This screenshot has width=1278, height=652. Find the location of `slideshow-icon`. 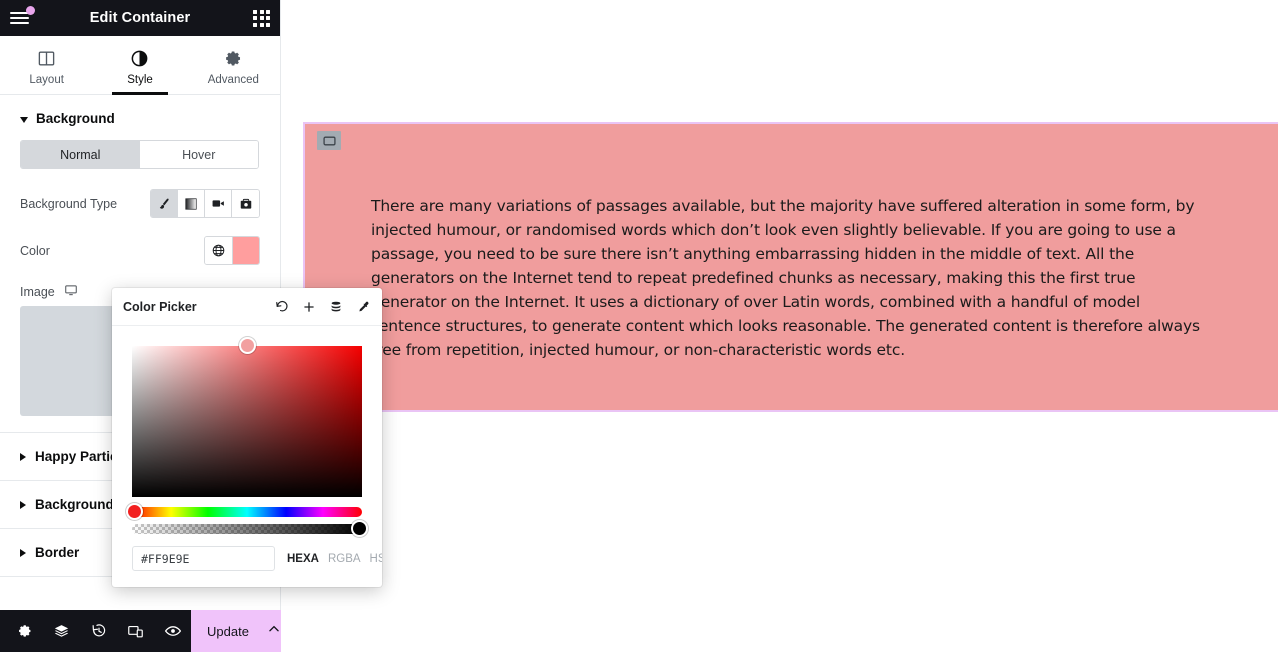

slideshow-icon is located at coordinates (245, 203).